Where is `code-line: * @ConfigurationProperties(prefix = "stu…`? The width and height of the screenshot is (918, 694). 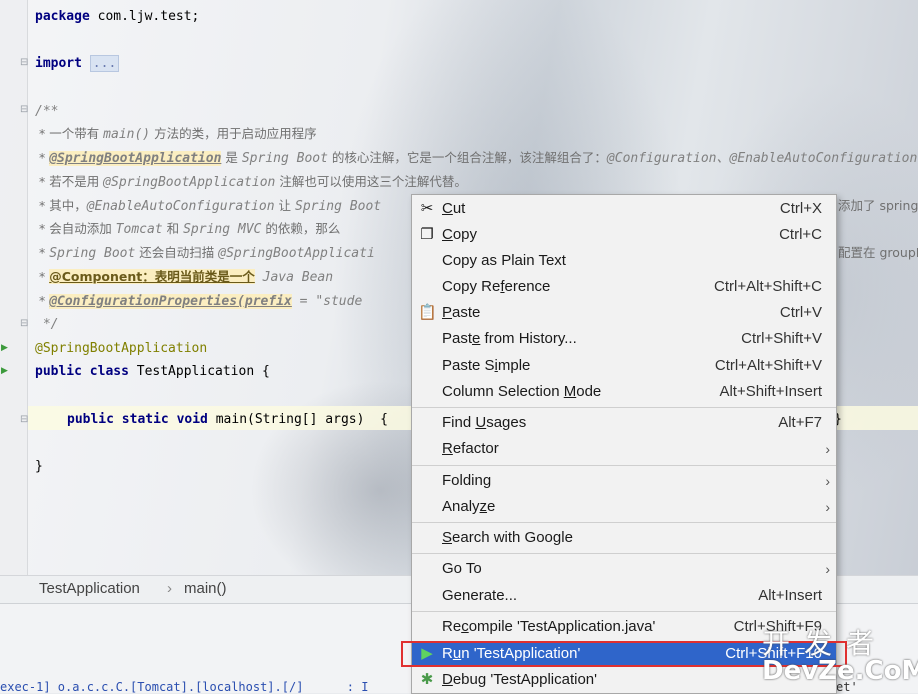 code-line: * @ConfigurationProperties(prefix = "stu… is located at coordinates (199, 301).